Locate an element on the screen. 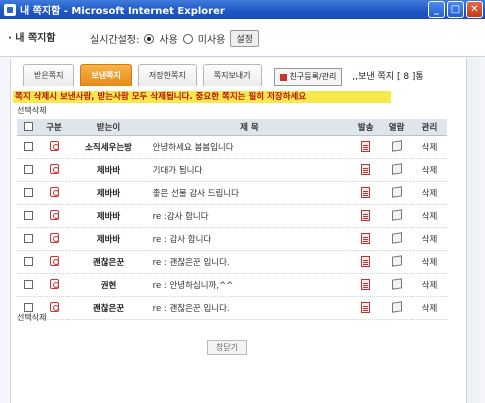 The width and height of the screenshot is (485, 403). select-delete-bottom-link: 선택삭제 is located at coordinates (31, 317).